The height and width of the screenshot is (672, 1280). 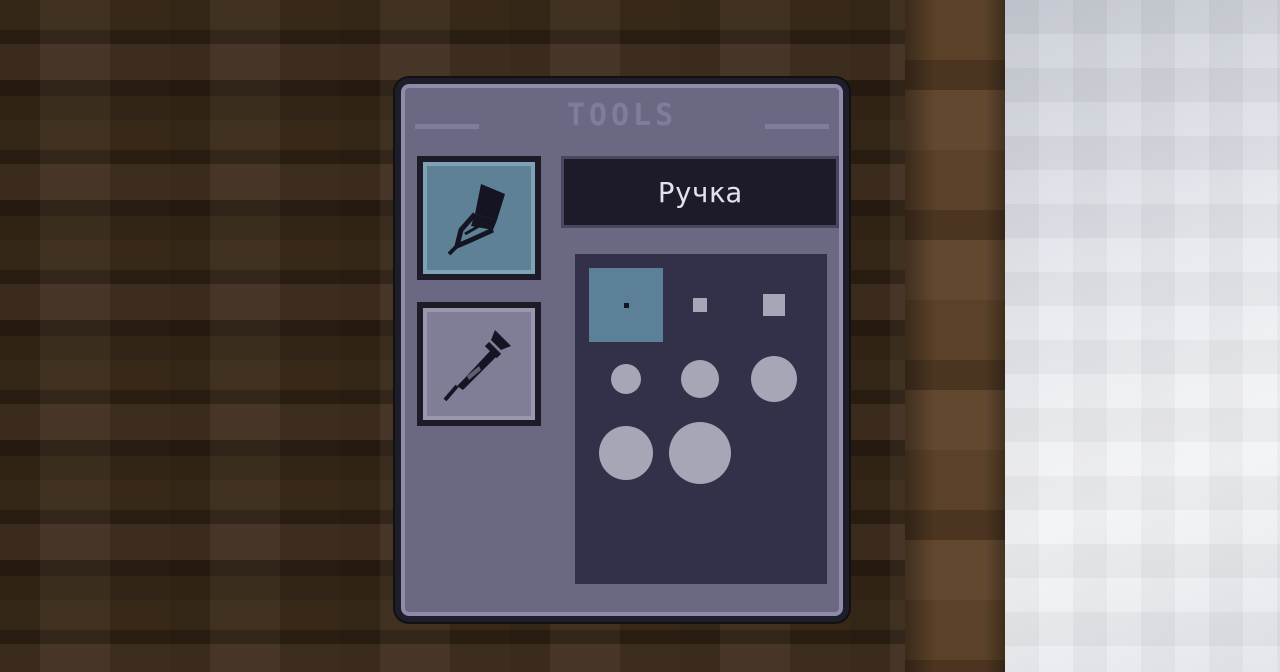 What do you see at coordinates (797, 126) in the screenshot?
I see `title-decor-right` at bounding box center [797, 126].